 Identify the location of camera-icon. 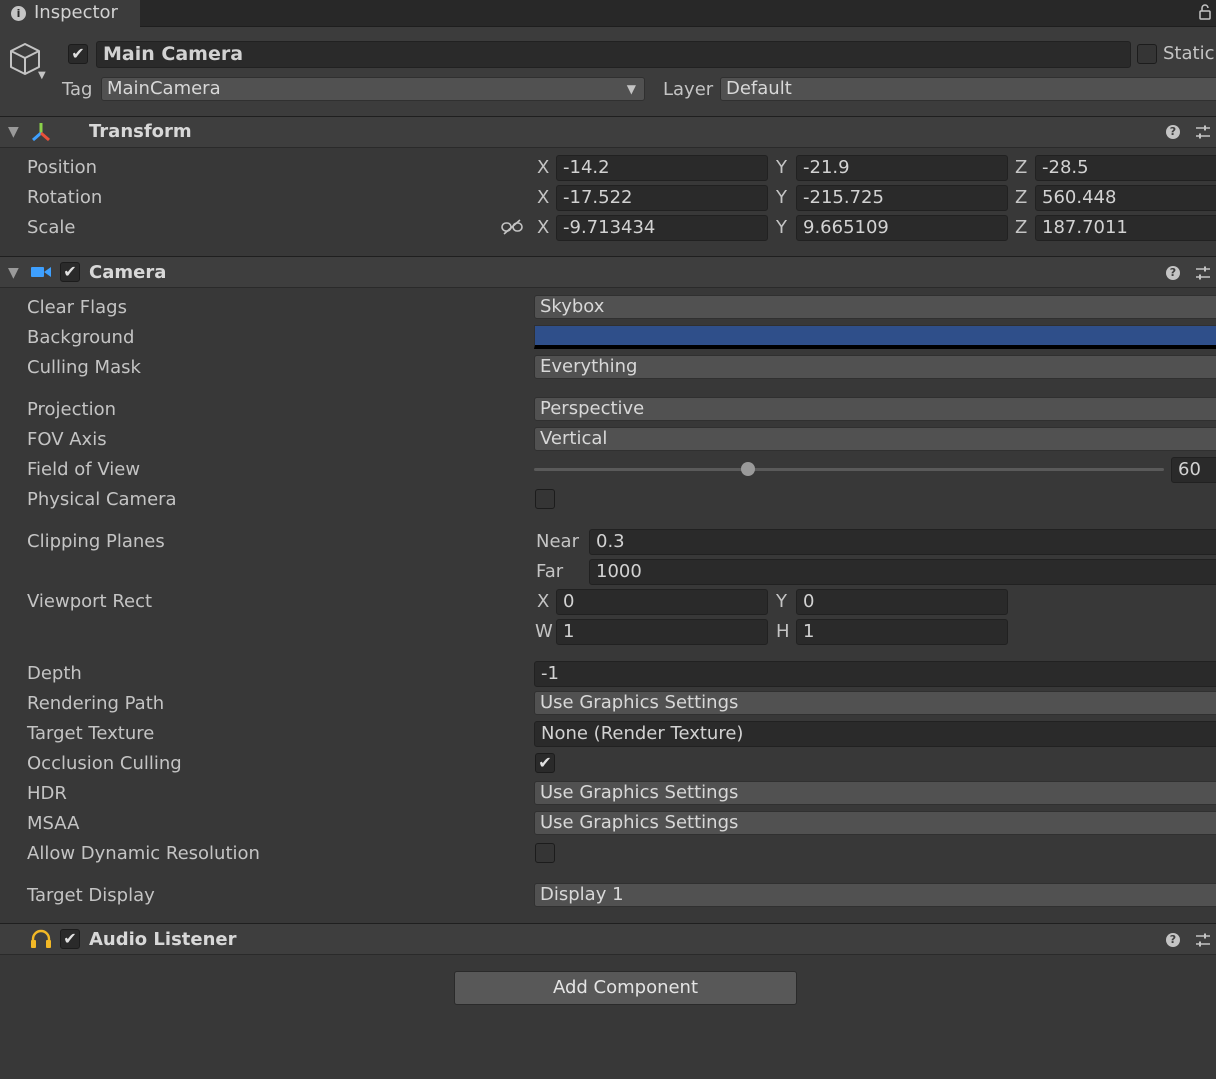
(41, 272).